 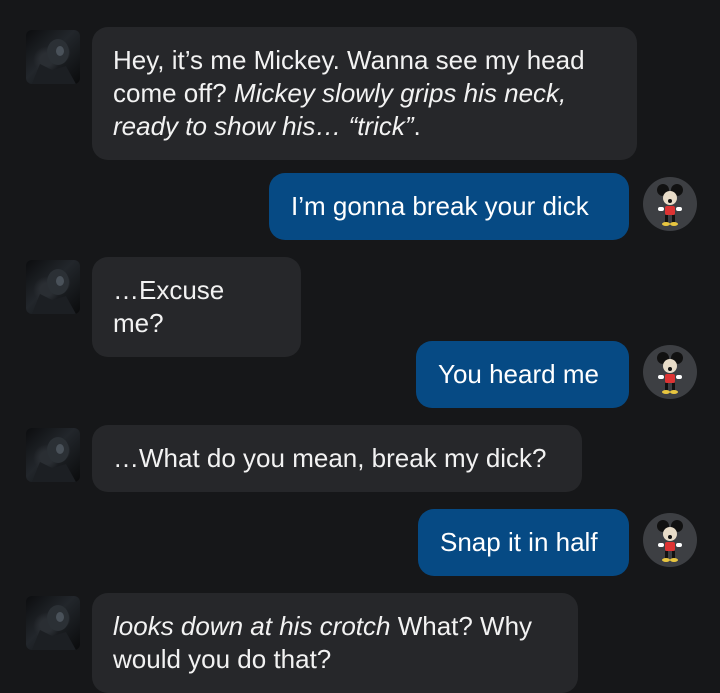 What do you see at coordinates (519, 542) in the screenshot?
I see `message-text: Snap it in half` at bounding box center [519, 542].